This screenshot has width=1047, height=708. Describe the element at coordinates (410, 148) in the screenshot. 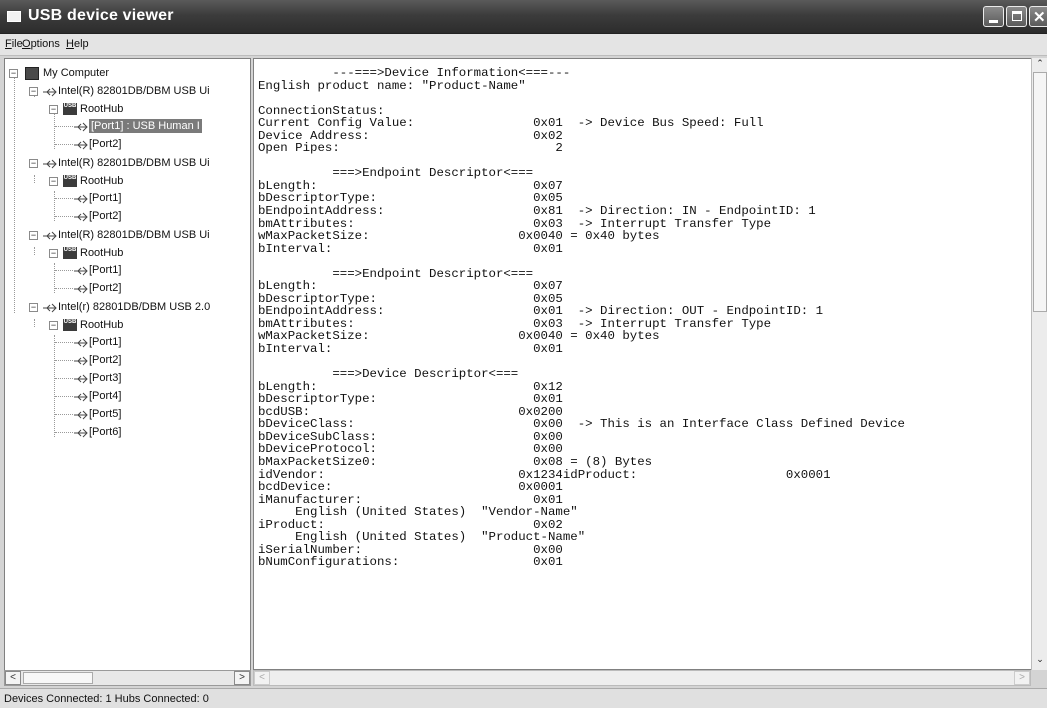

I see `descriptor-line: Open Pipes: 2` at that location.